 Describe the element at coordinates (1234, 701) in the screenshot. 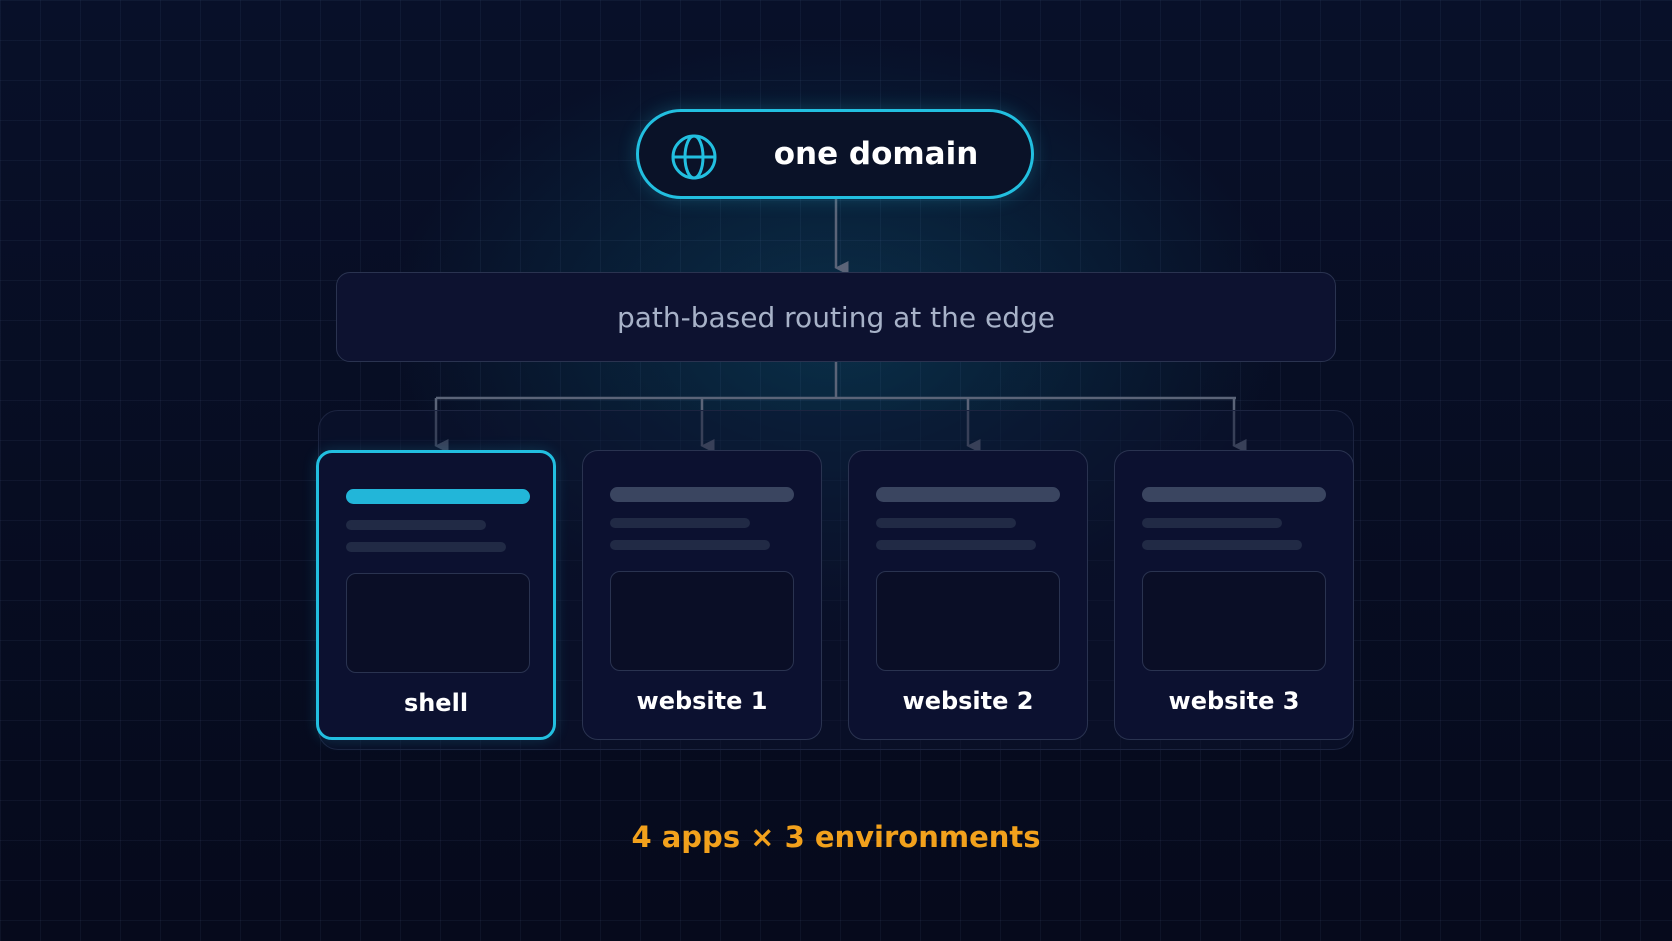

I see `app-label: website 3` at that location.